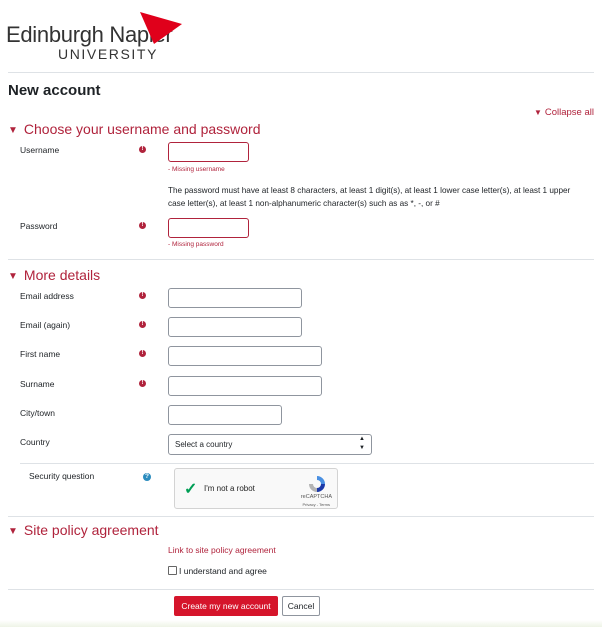 The width and height of the screenshot is (602, 627). Describe the element at coordinates (208, 228) in the screenshot. I see `password-input` at that location.